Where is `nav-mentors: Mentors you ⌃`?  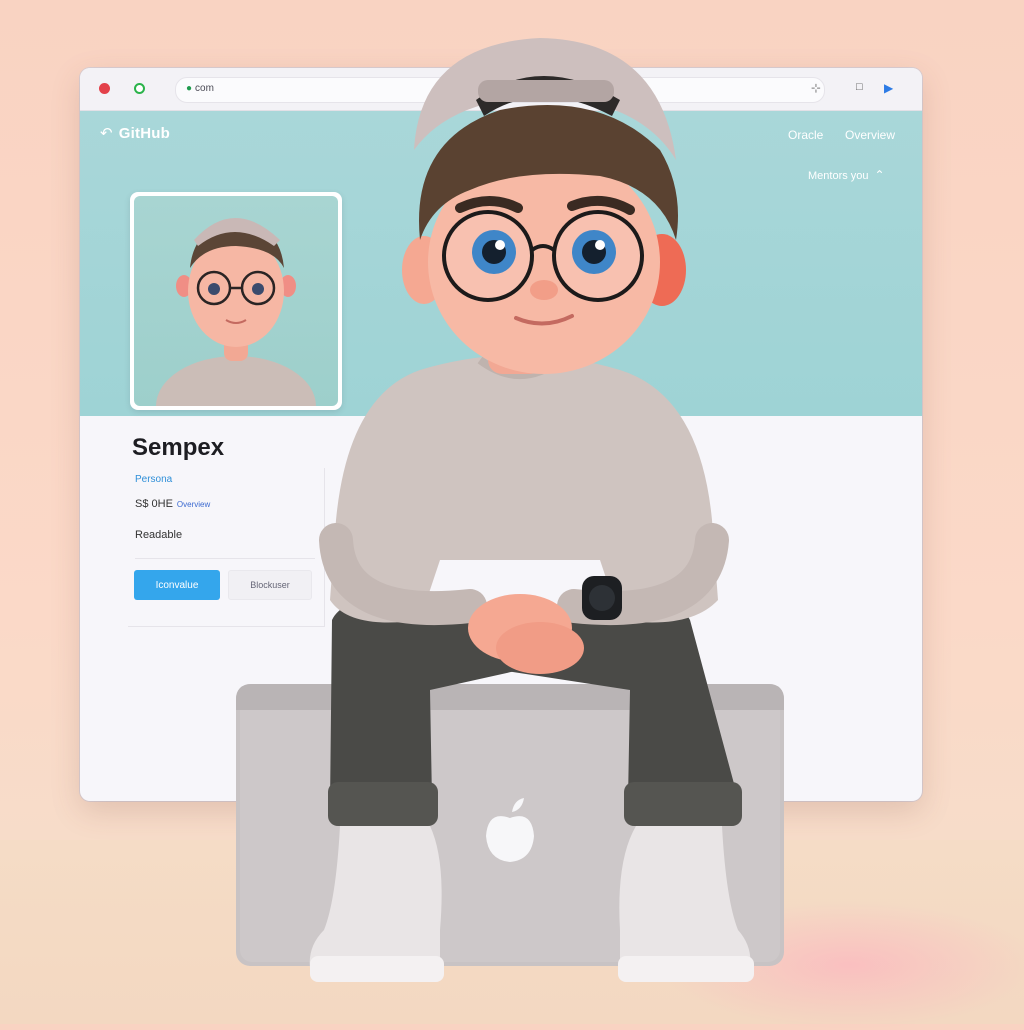
nav-mentors: Mentors you ⌃ is located at coordinates (846, 175).